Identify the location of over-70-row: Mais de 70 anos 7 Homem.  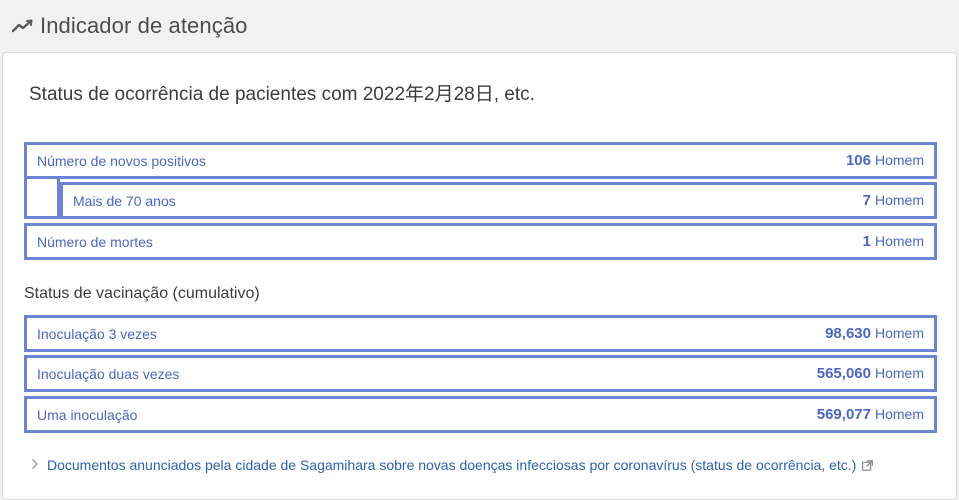
(498, 200).